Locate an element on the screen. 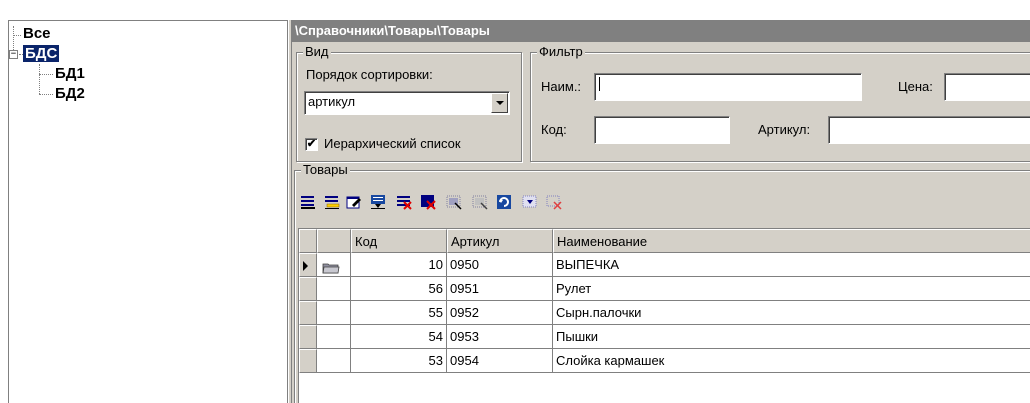 The width and height of the screenshot is (1030, 403). table-row: 53 0954 Слойка кармашек is located at coordinates (664, 361).